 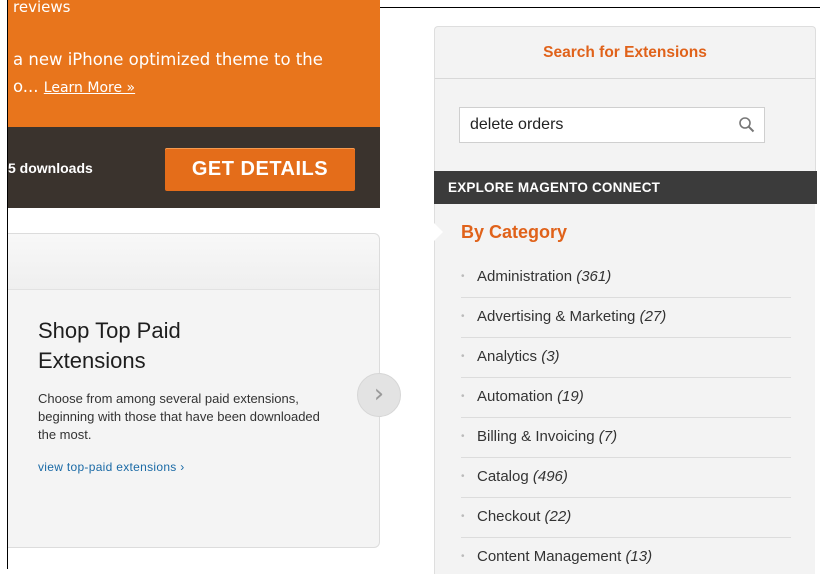 I want to click on search-field: delete orders, so click(x=612, y=125).